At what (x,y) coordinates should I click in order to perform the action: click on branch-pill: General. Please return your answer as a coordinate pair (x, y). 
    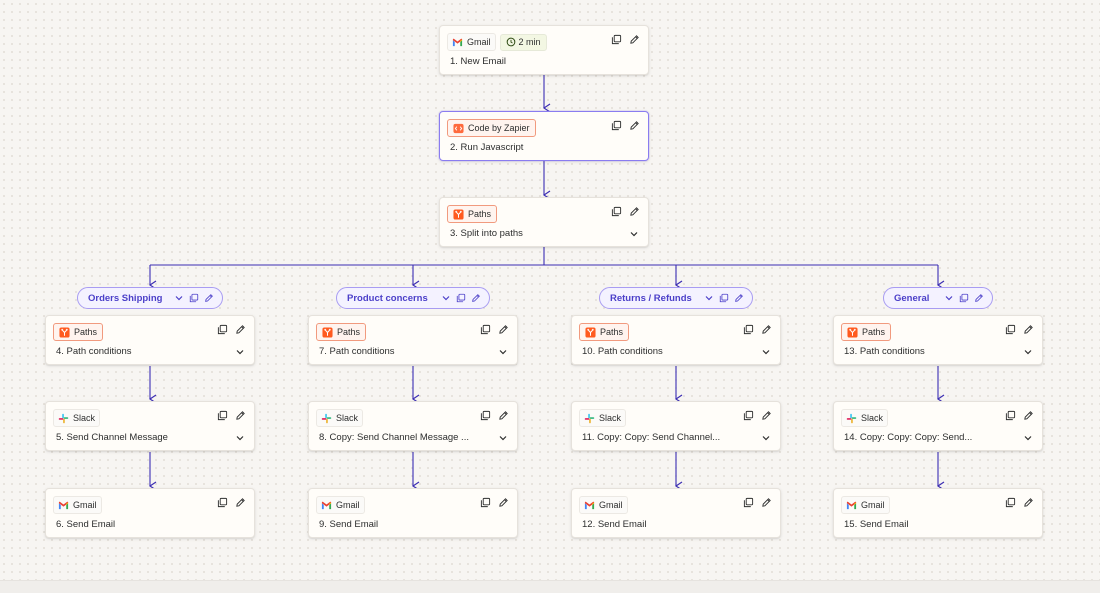
    Looking at the image, I should click on (938, 298).